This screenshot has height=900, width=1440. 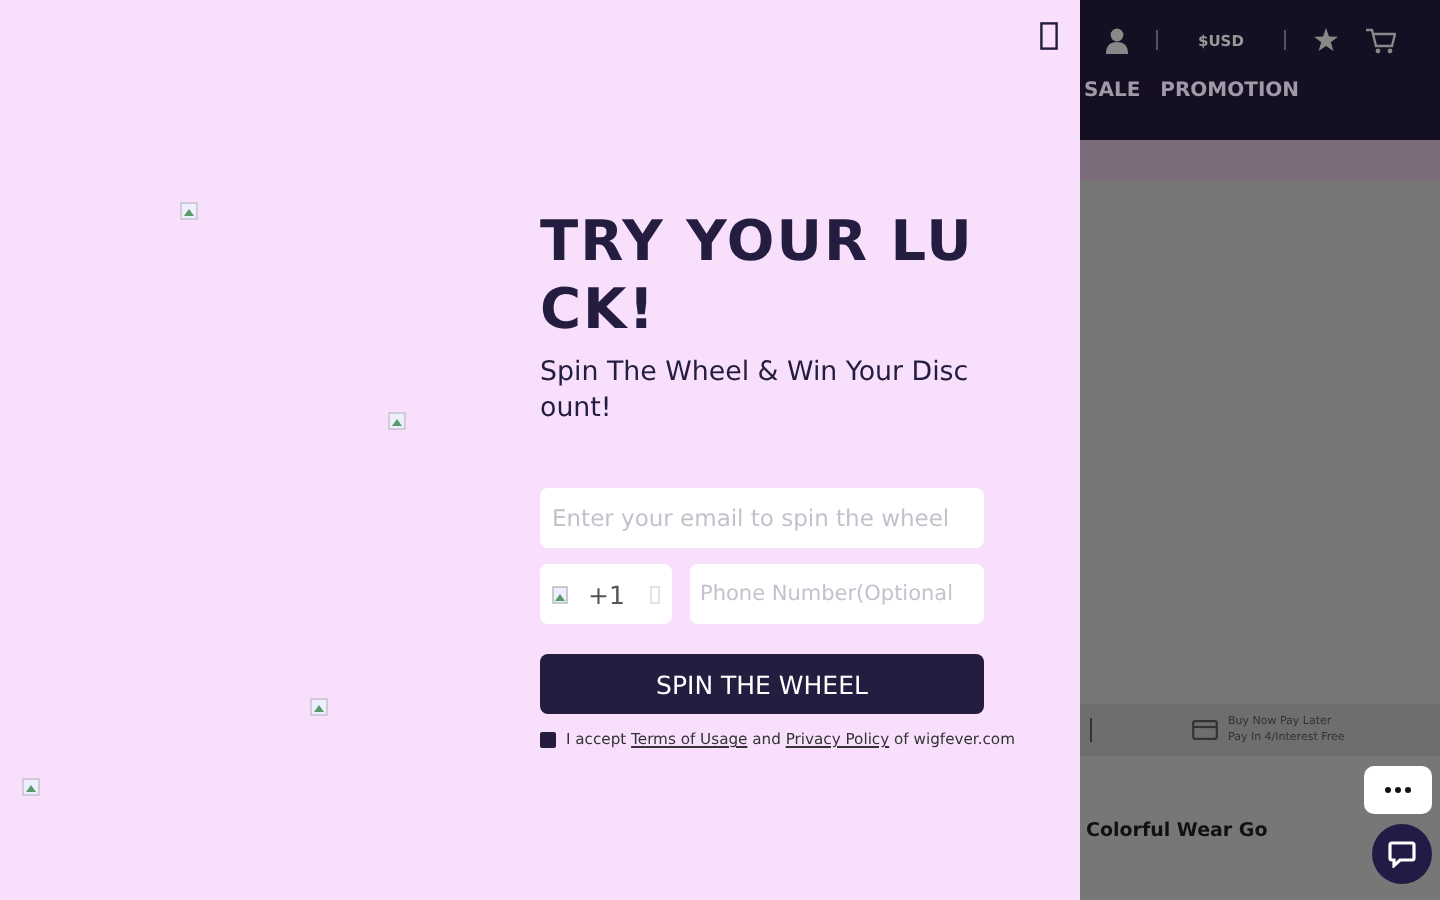 I want to click on chat-bubble-icon, so click(x=1402, y=854).